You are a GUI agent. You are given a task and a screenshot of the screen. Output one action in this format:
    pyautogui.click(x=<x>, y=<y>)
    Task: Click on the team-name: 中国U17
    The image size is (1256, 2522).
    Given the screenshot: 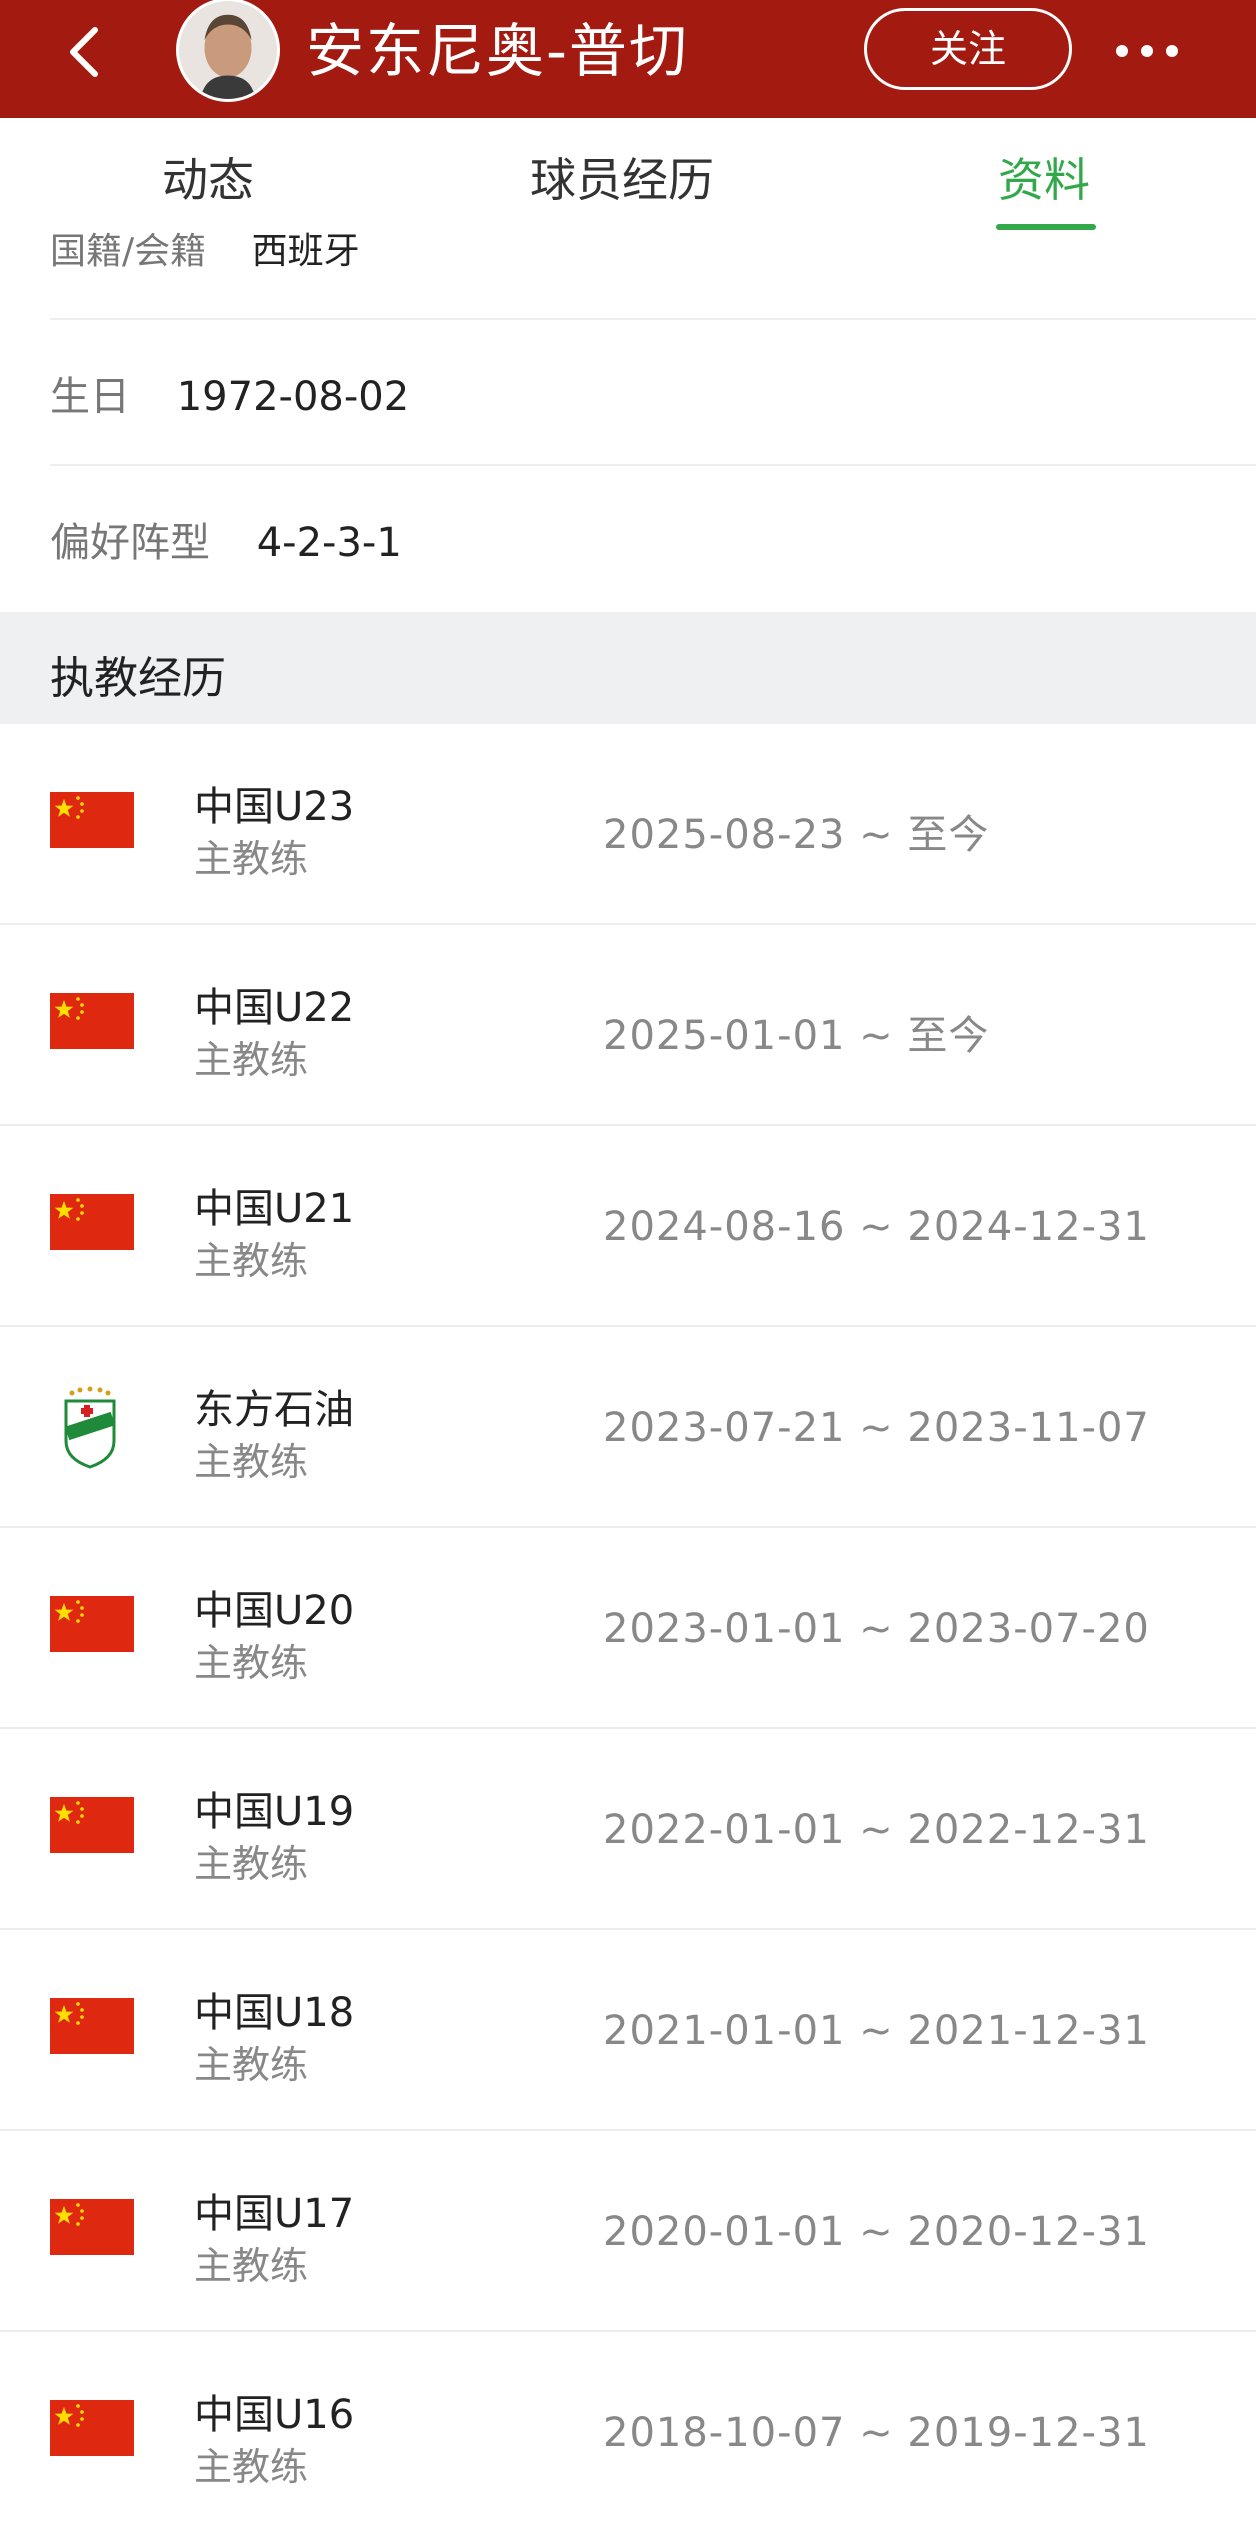 What is the action you would take?
    pyautogui.click(x=274, y=2214)
    